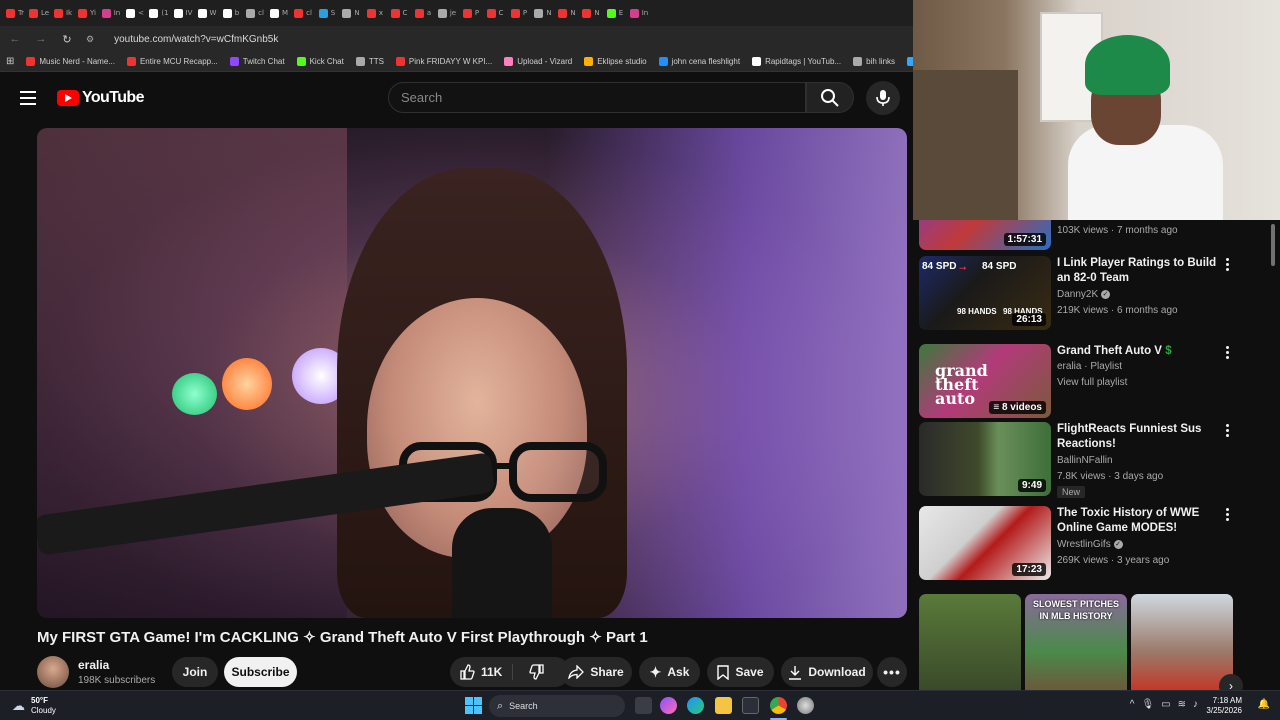 This screenshot has width=1280, height=720. Describe the element at coordinates (1273, 455) in the screenshot. I see `sidebar-scrollbar` at that location.